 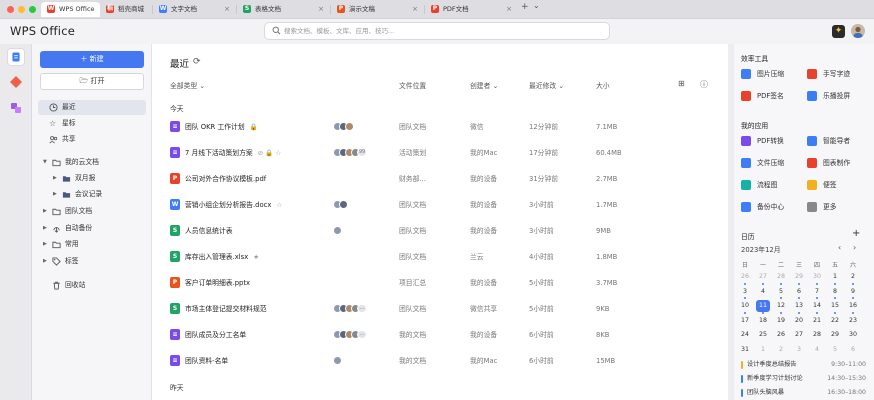 What do you see at coordinates (70, 9) in the screenshot?
I see `tab-wps-office: W WPS Office` at bounding box center [70, 9].